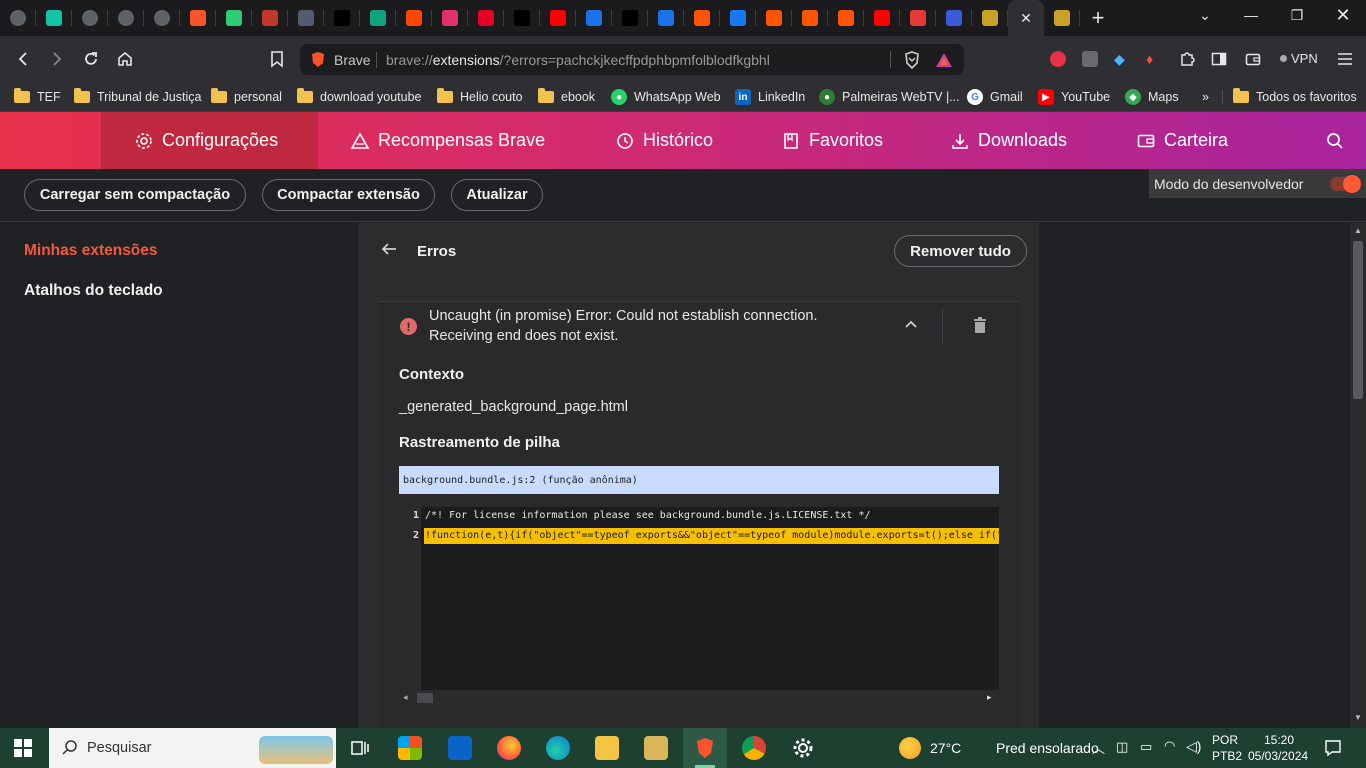 The height and width of the screenshot is (768, 1366). What do you see at coordinates (277, 59) in the screenshot?
I see `bookmark-page-button` at bounding box center [277, 59].